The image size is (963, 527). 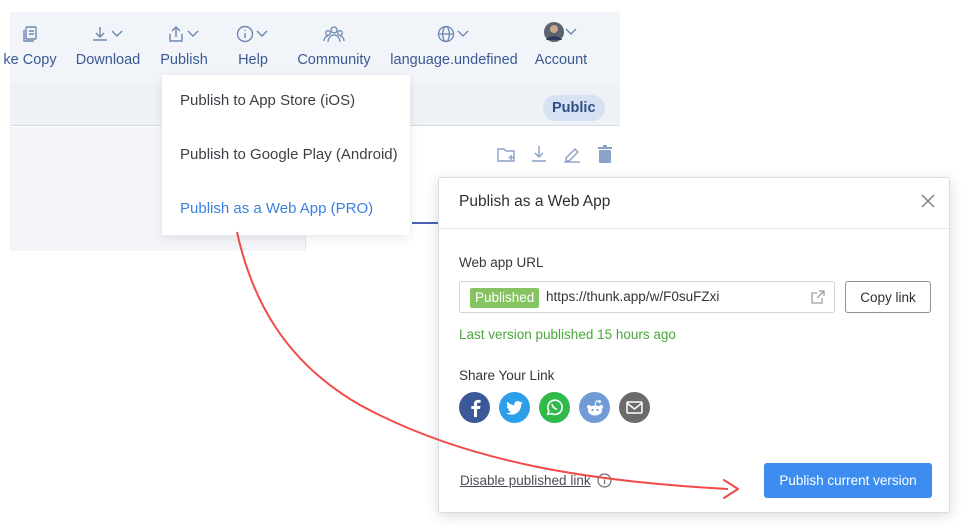 What do you see at coordinates (334, 48) in the screenshot?
I see `community-button: Community` at bounding box center [334, 48].